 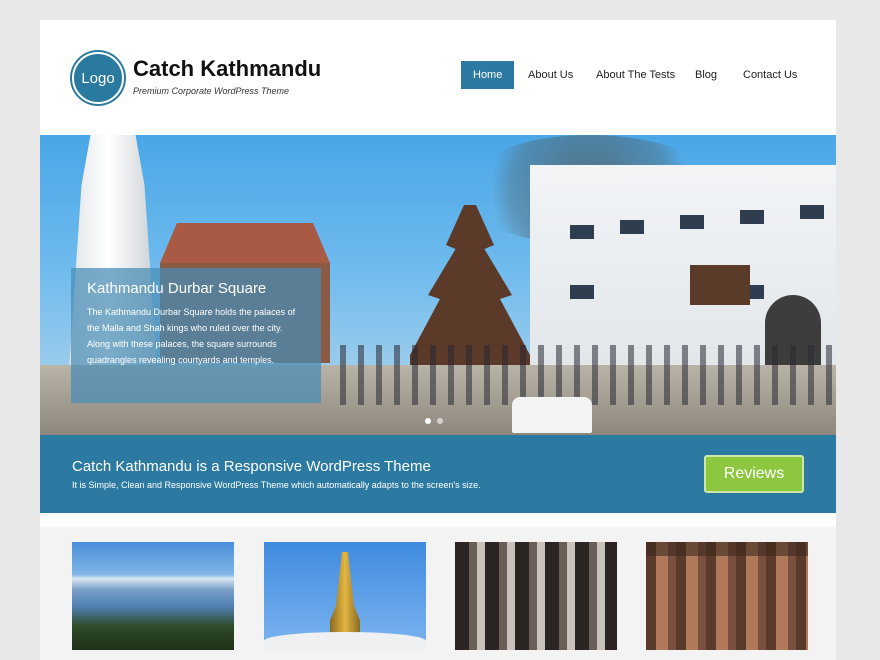 I want to click on featured-thumb-mountains, so click(x=153, y=596).